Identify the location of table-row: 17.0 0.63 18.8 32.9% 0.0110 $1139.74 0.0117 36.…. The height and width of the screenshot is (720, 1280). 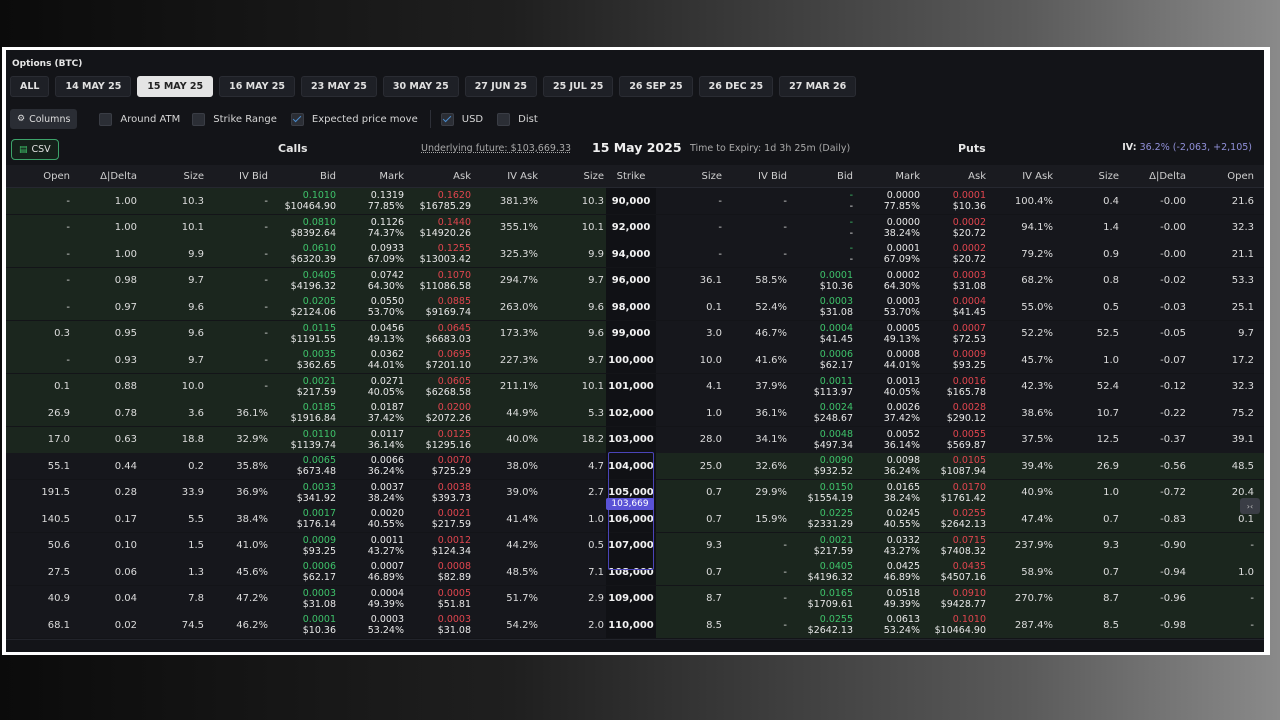
(635, 440).